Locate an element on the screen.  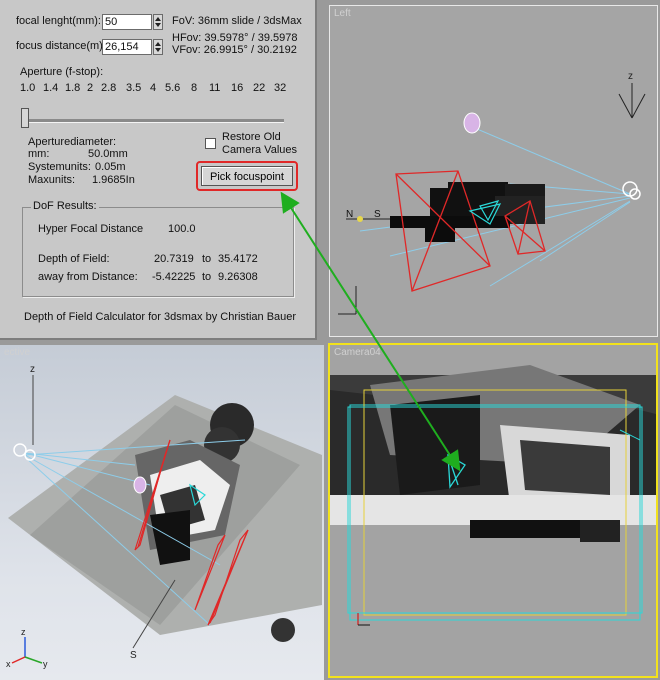
aperture-stop-label: 22 is located at coordinates (259, 88).